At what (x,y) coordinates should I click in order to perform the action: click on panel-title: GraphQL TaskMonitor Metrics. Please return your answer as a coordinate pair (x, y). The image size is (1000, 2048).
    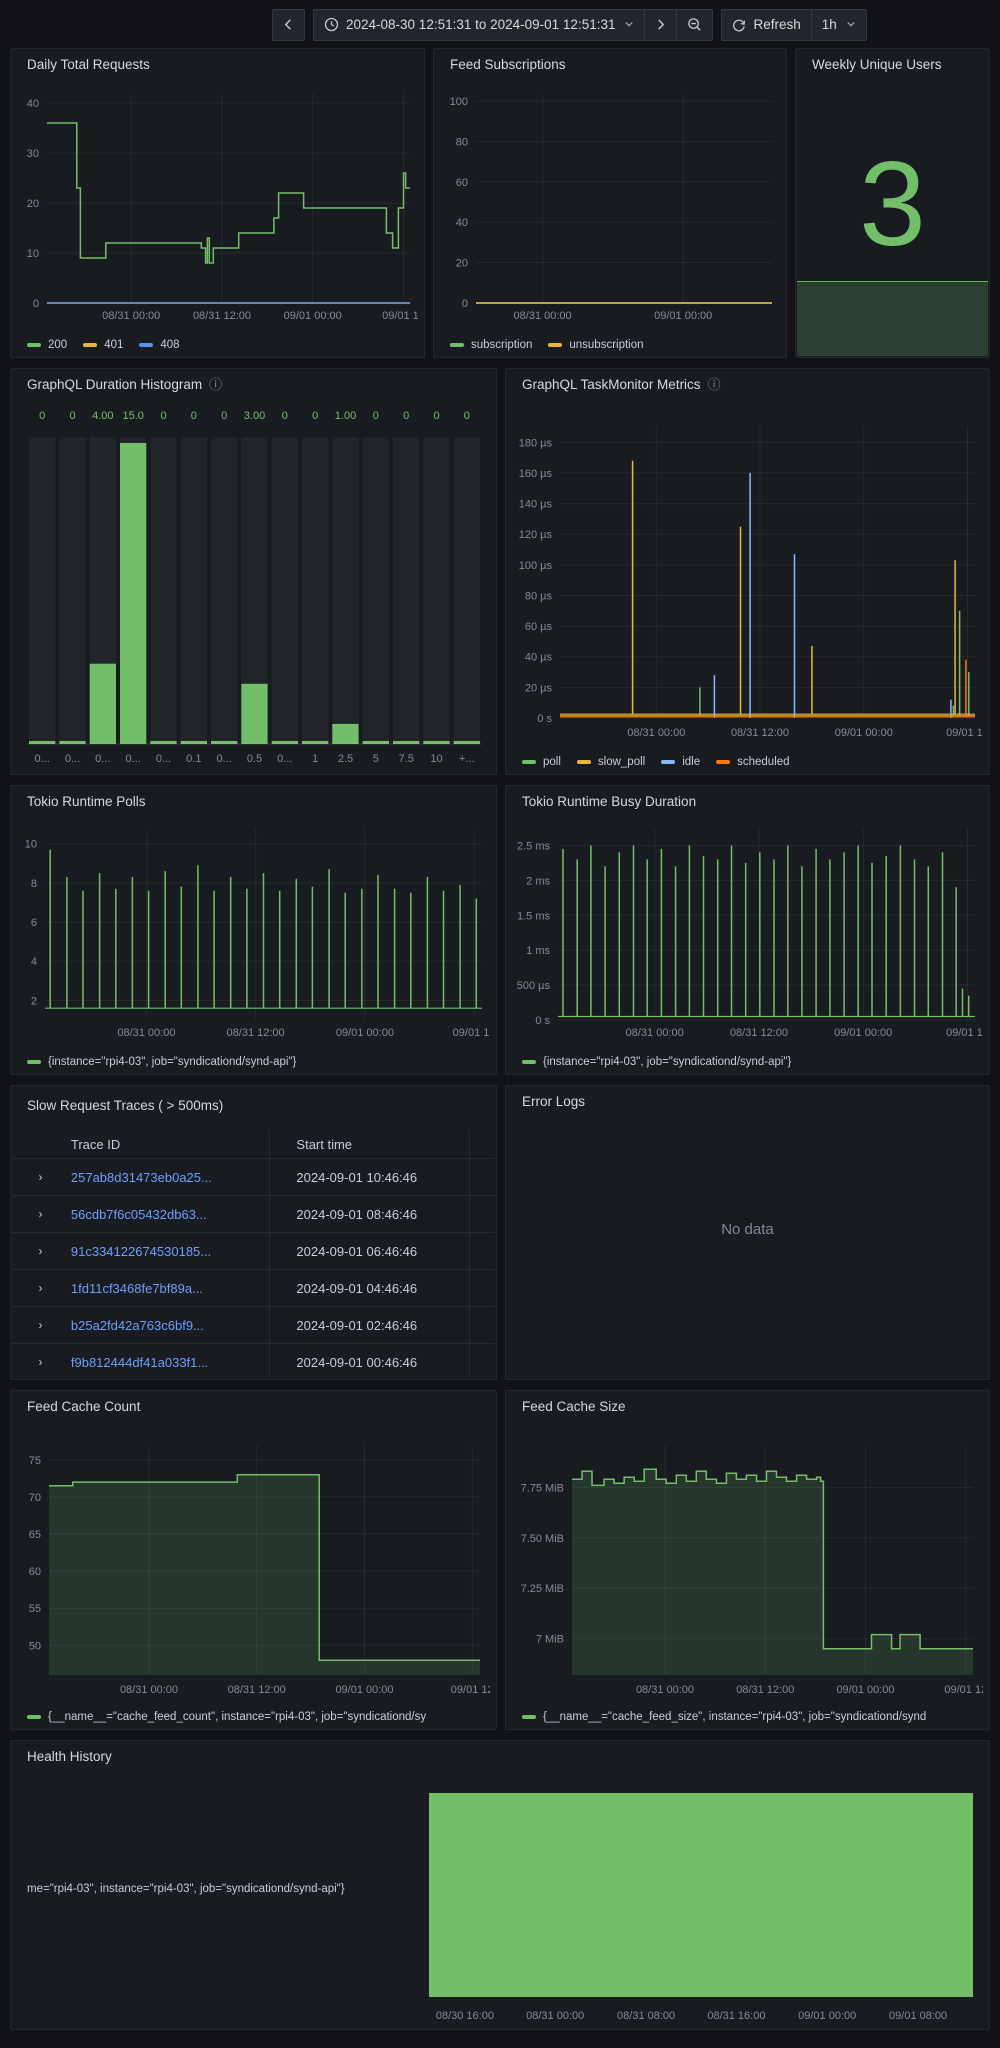
    Looking at the image, I should click on (611, 384).